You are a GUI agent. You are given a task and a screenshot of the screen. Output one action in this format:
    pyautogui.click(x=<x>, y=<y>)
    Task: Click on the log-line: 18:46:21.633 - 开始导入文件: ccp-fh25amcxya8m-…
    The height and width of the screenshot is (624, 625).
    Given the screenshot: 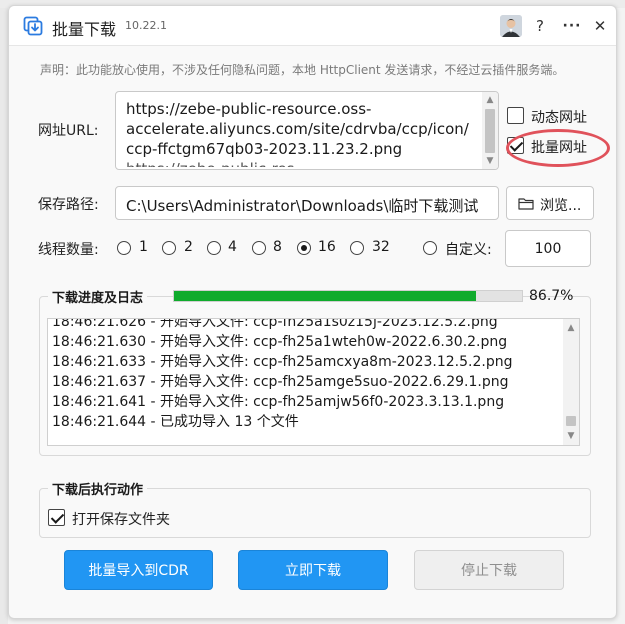 What is the action you would take?
    pyautogui.click(x=282, y=362)
    